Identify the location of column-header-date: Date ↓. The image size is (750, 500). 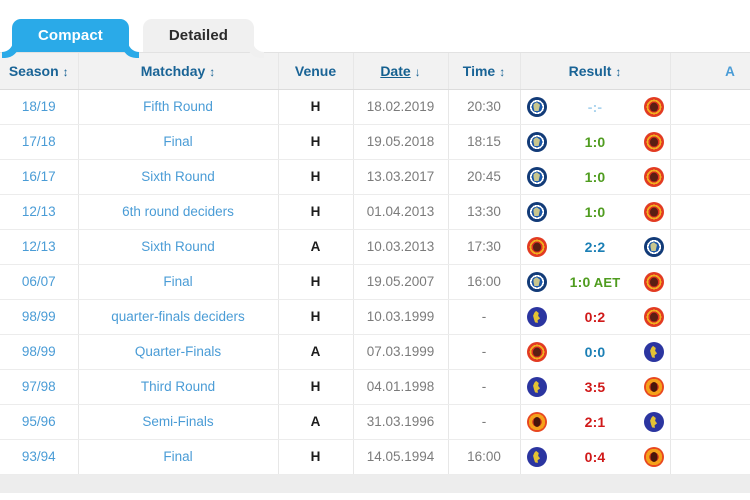
(401, 71).